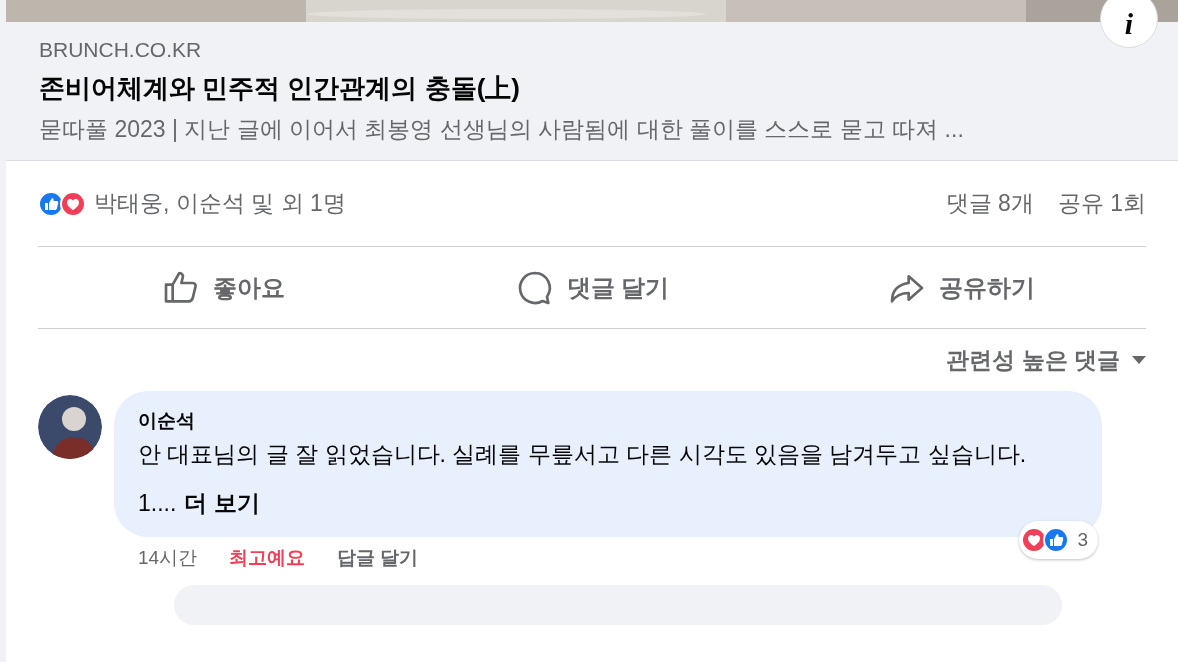 This screenshot has width=1178, height=662. Describe the element at coordinates (168, 558) in the screenshot. I see `comment-time: 14시간` at that location.